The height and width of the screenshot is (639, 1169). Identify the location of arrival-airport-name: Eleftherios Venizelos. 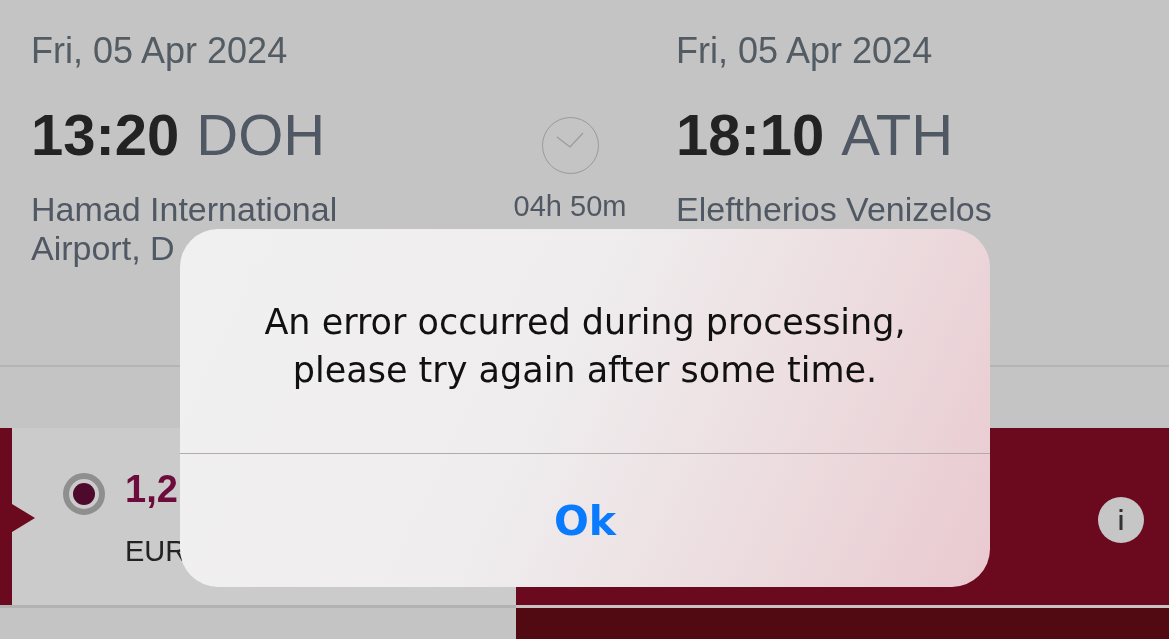
(834, 209).